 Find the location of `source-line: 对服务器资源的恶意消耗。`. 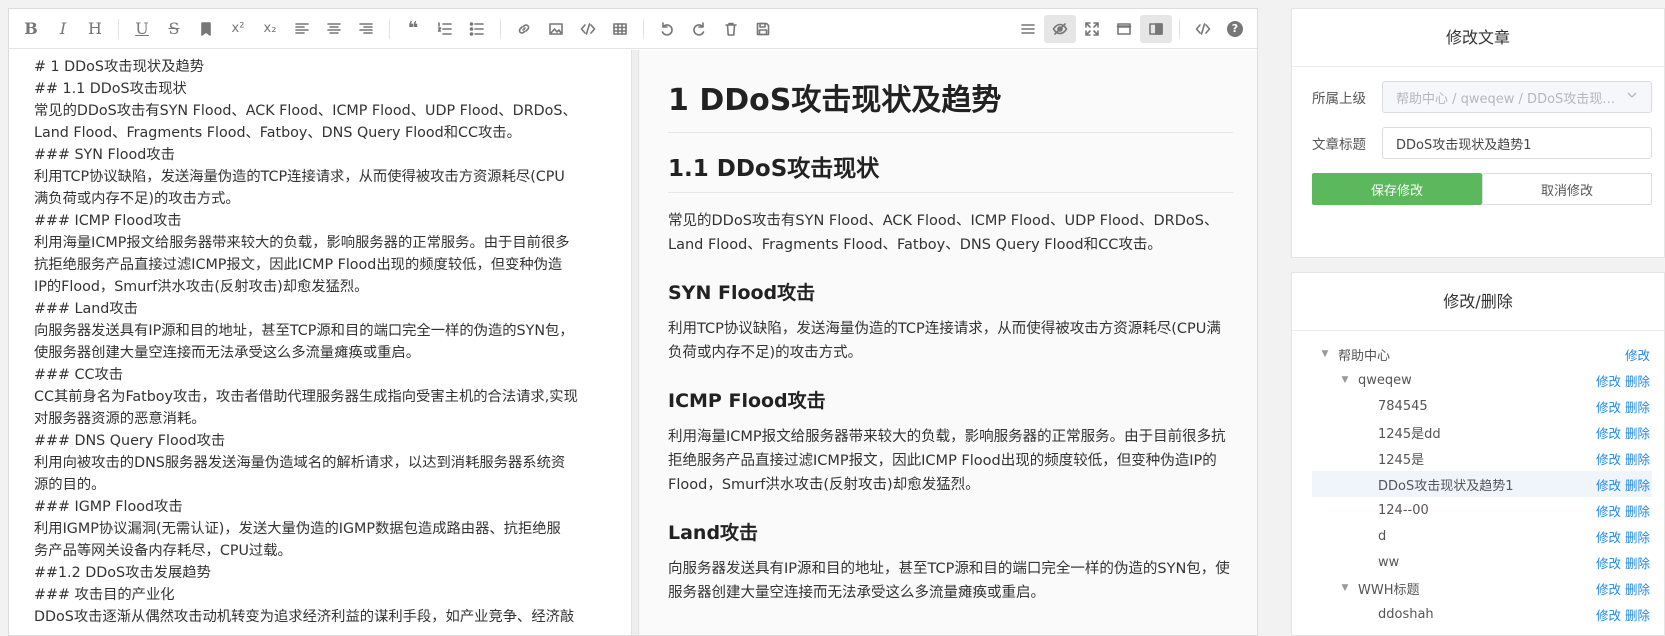

source-line: 对服务器资源的恶意消耗。 is located at coordinates (120, 419).